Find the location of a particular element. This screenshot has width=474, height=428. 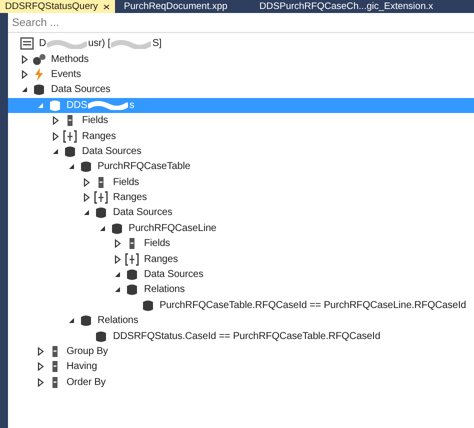

tree-item-label: Having is located at coordinates (82, 366).